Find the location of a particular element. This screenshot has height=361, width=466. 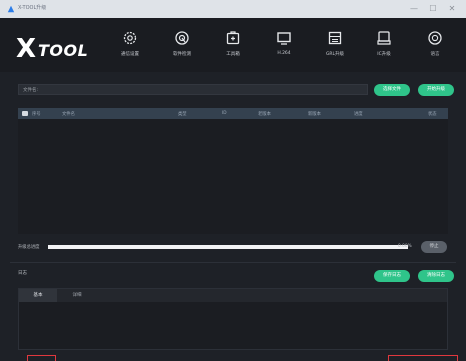

progress-label: 升级总进度 is located at coordinates (29, 247).